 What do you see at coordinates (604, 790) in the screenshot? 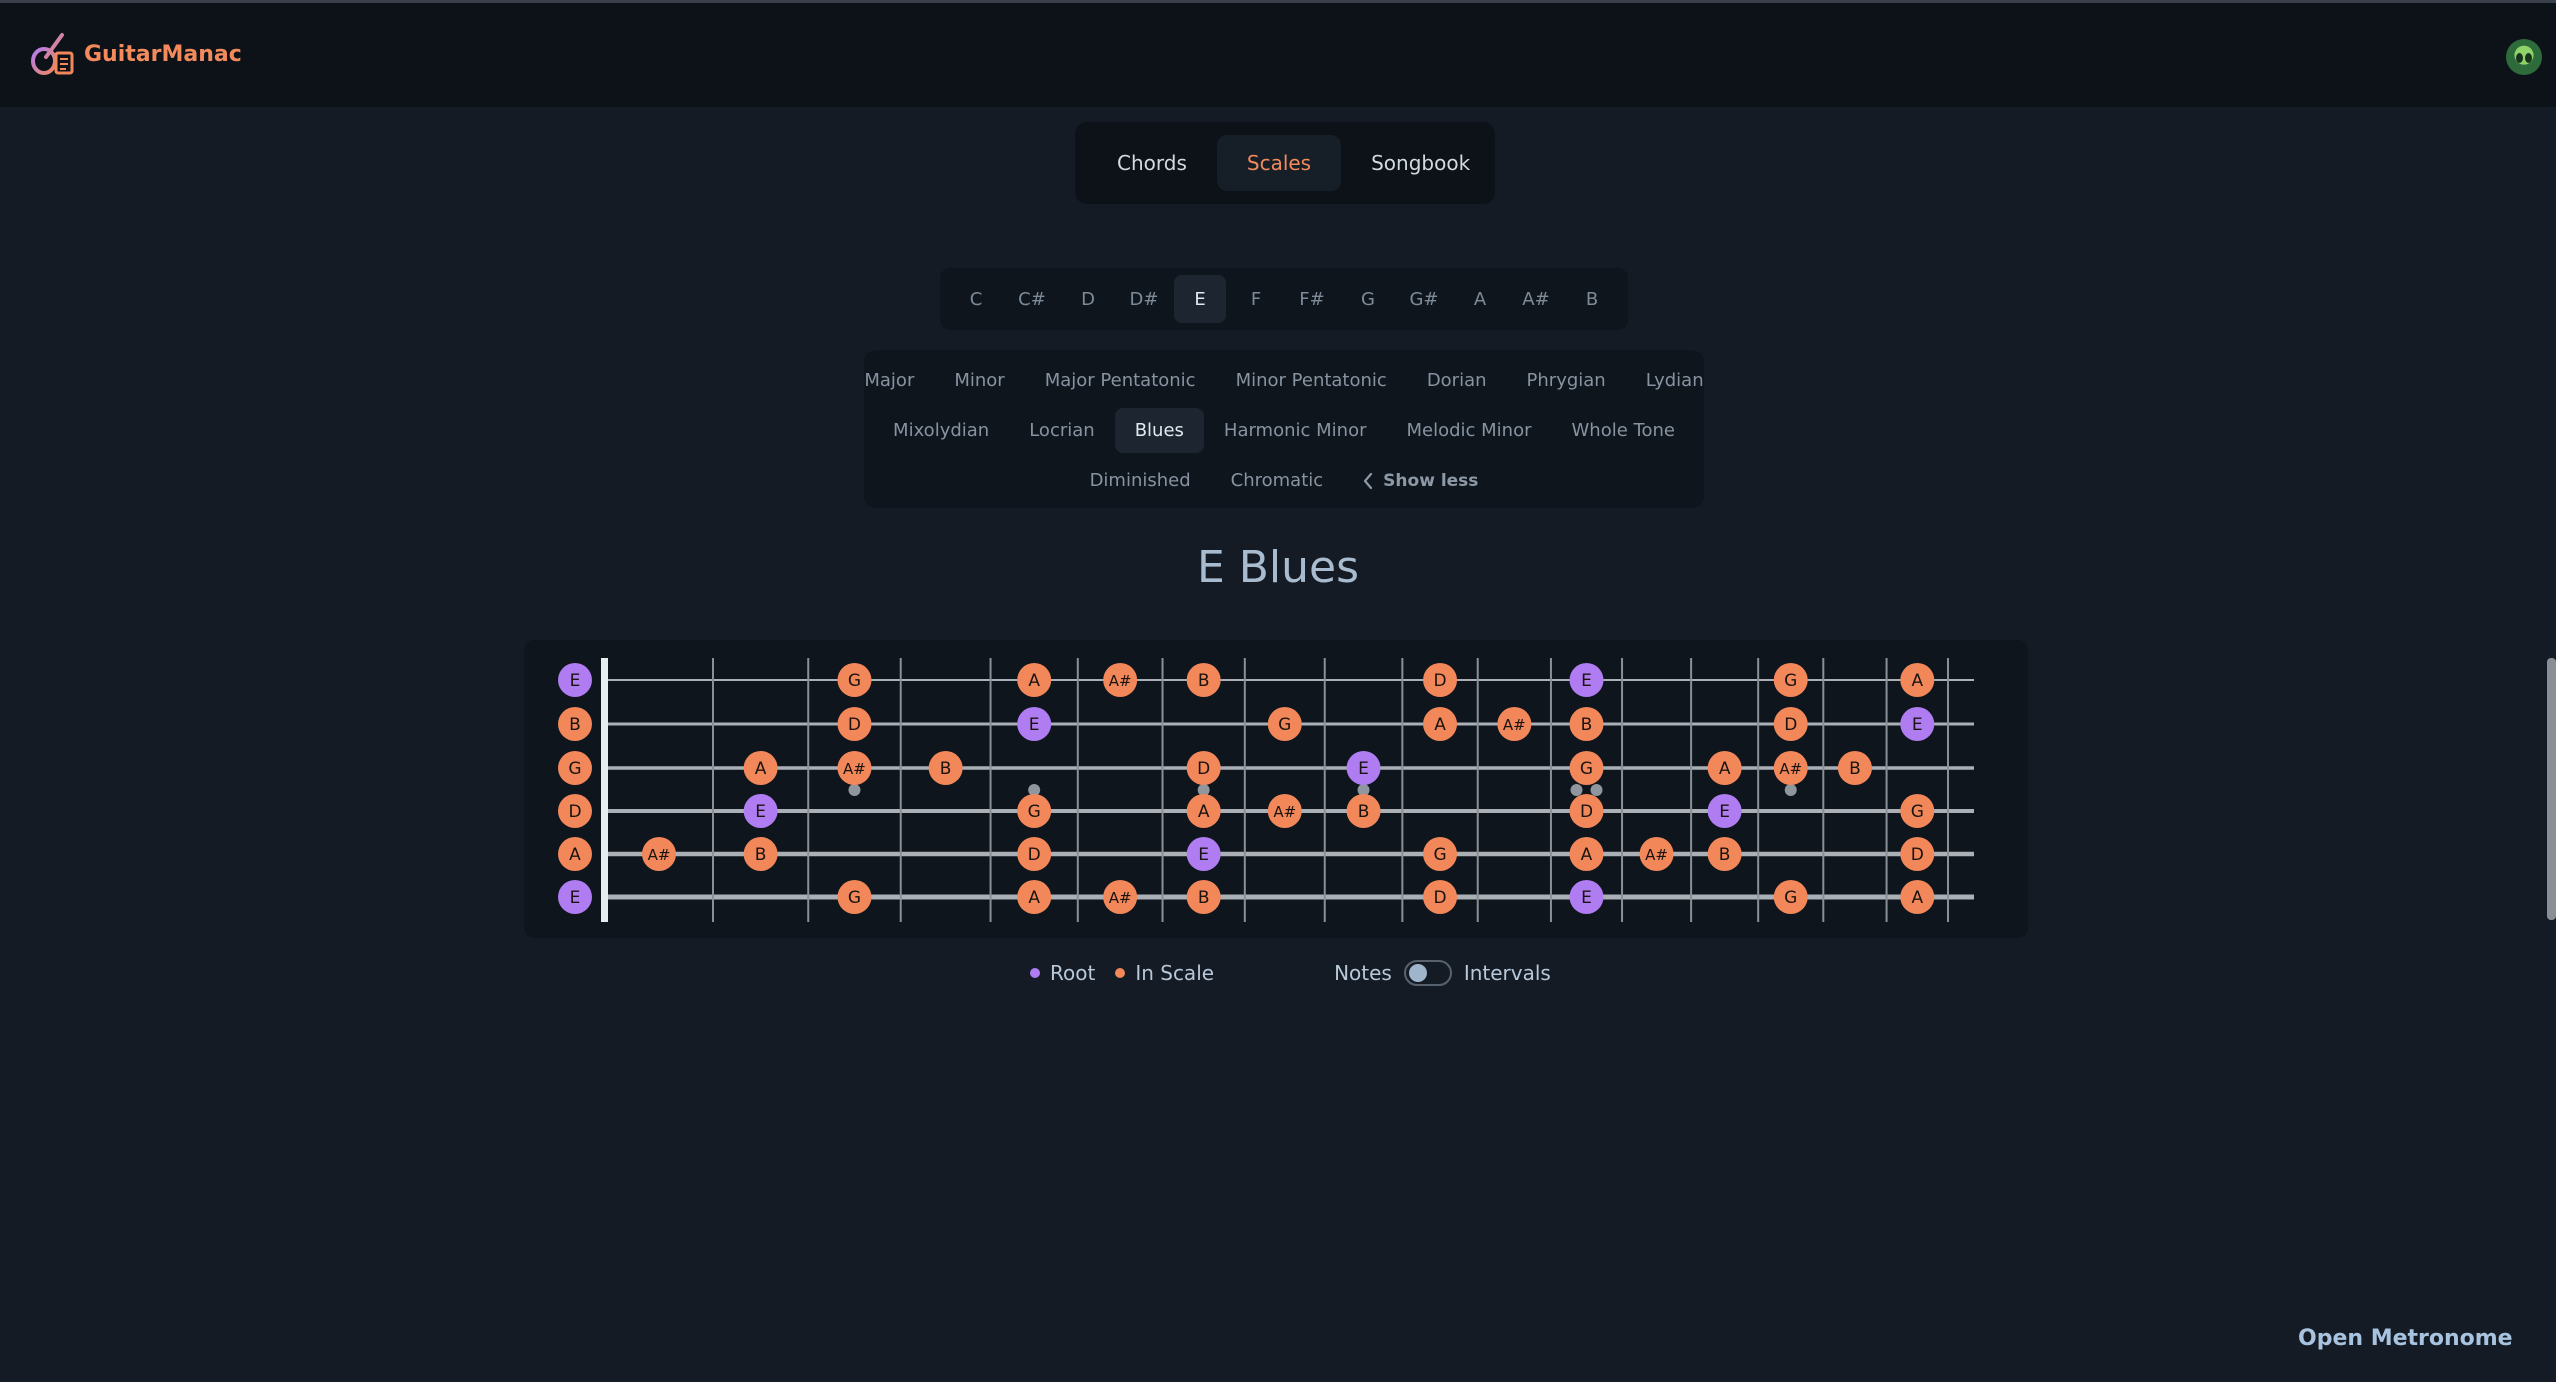
I see `nut` at bounding box center [604, 790].